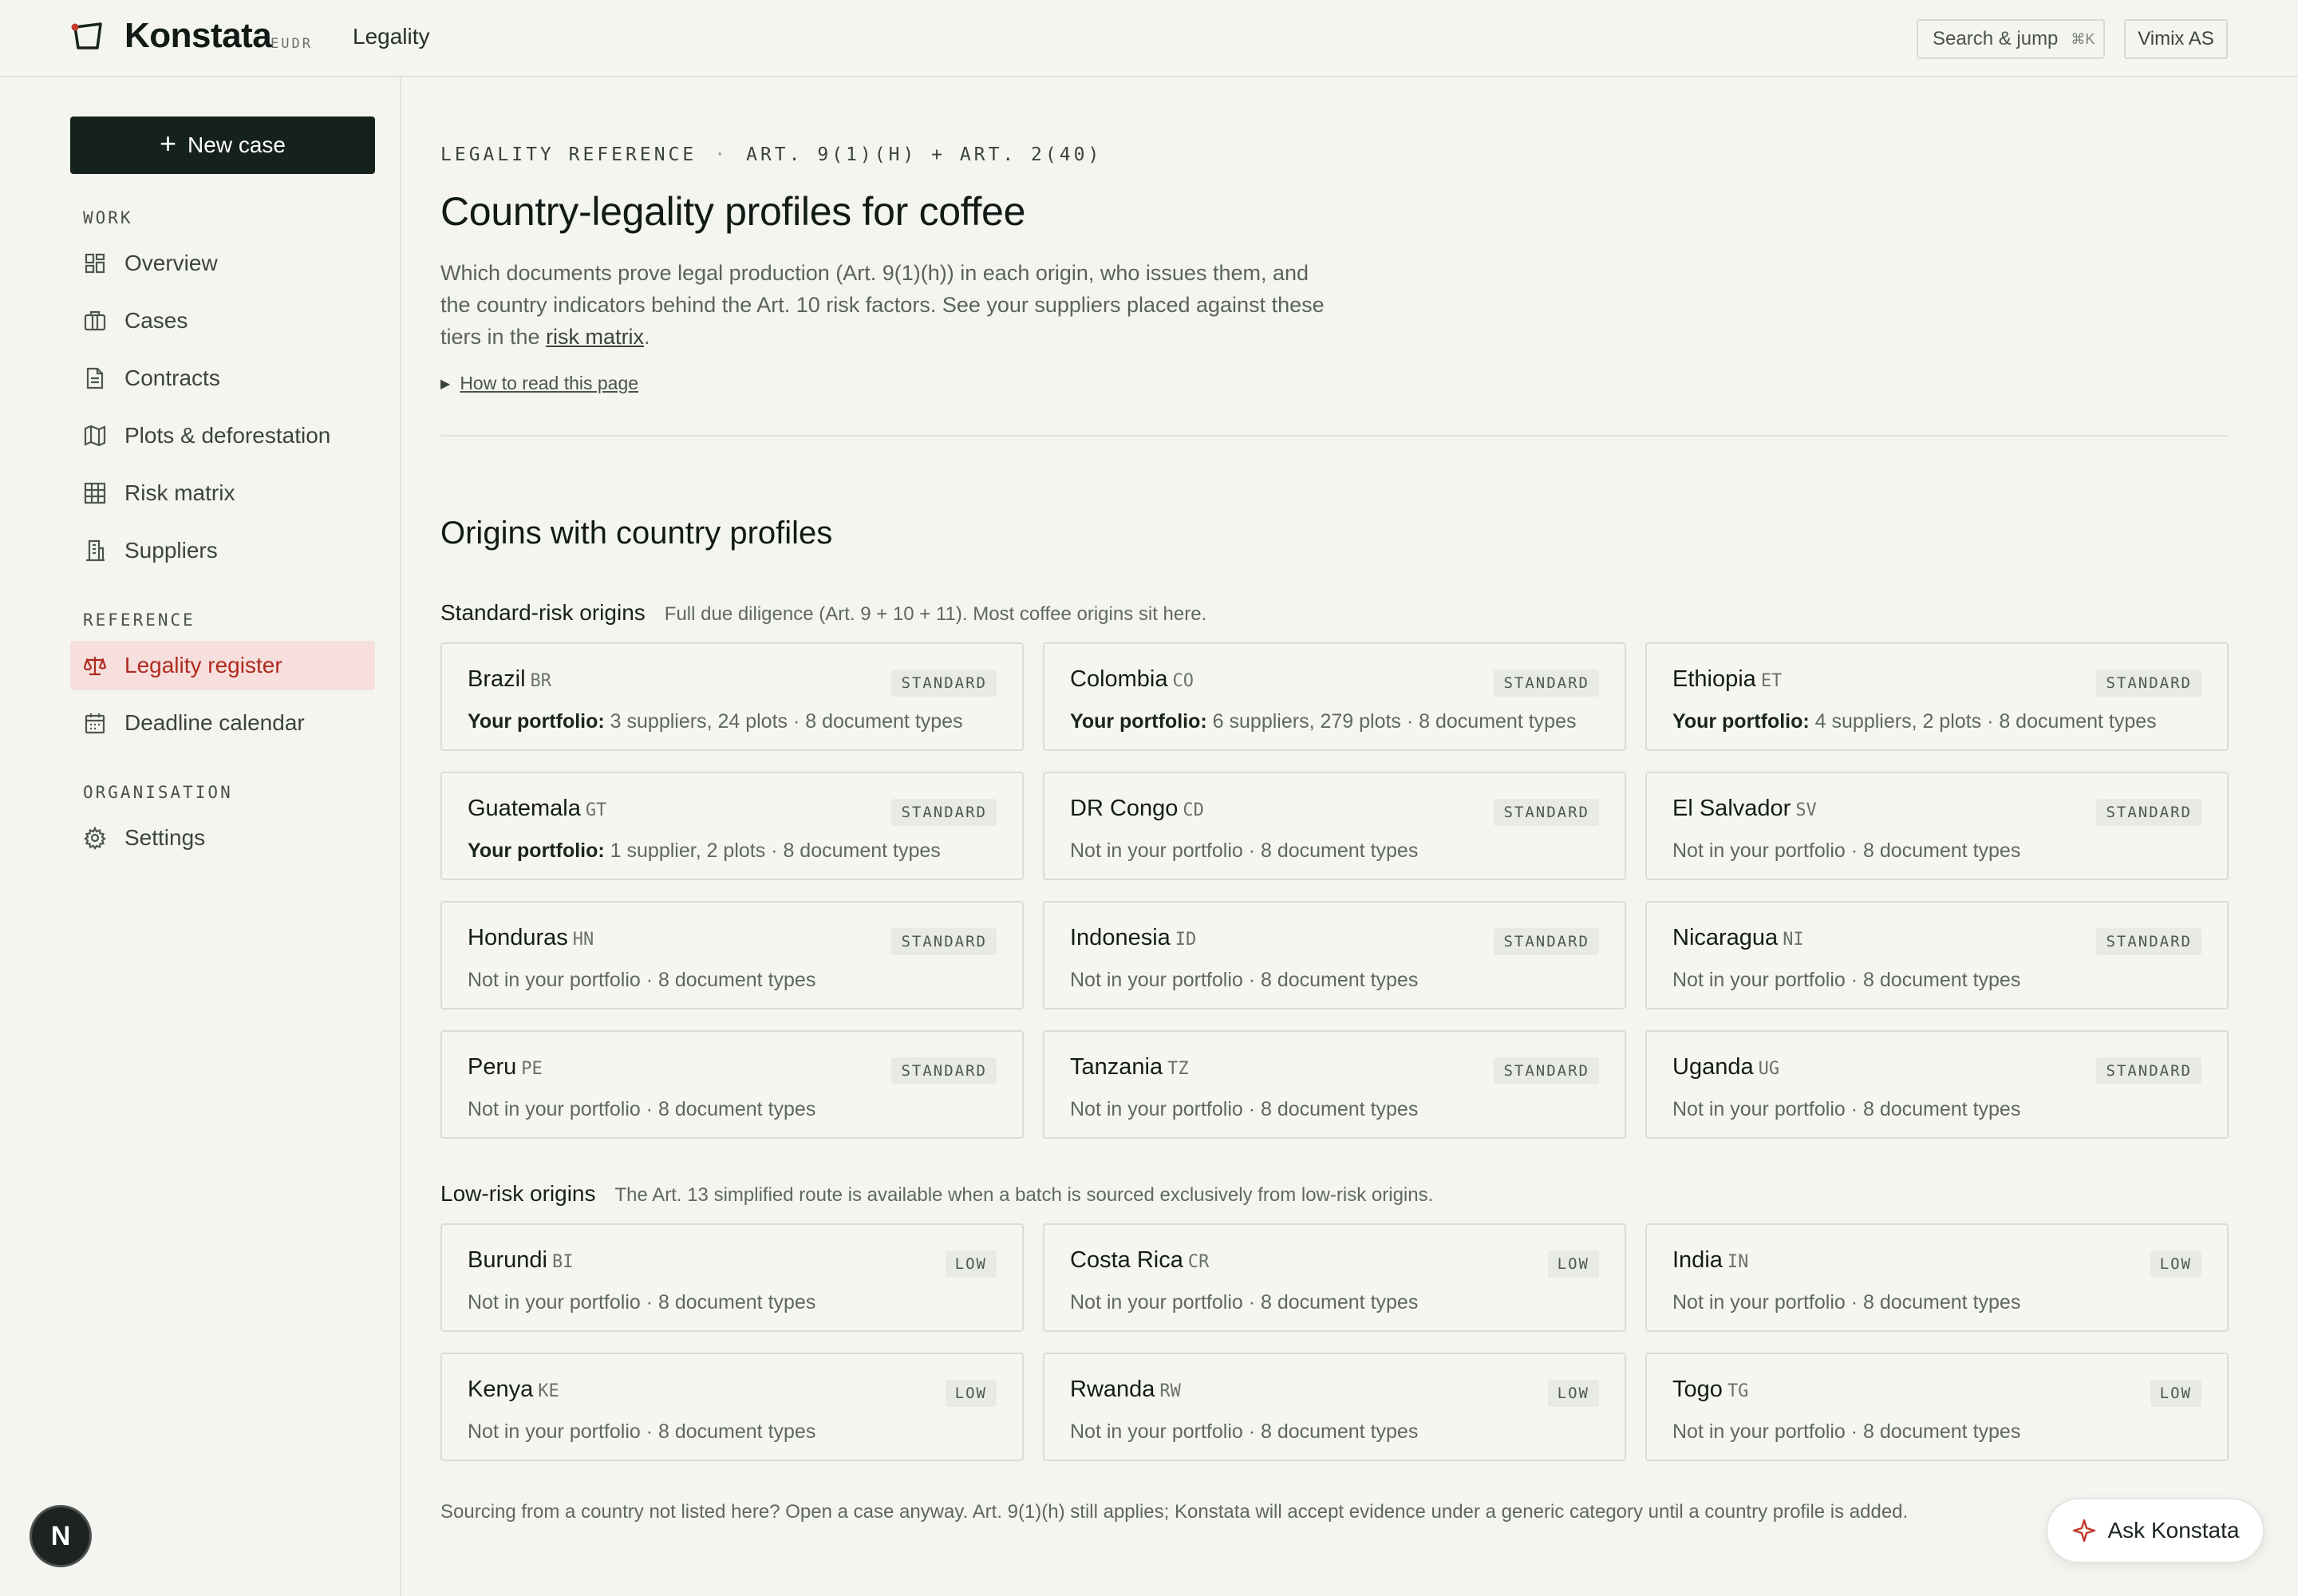 The image size is (2298, 1596). What do you see at coordinates (223, 263) in the screenshot?
I see `sidebar-item-overview: Overview` at bounding box center [223, 263].